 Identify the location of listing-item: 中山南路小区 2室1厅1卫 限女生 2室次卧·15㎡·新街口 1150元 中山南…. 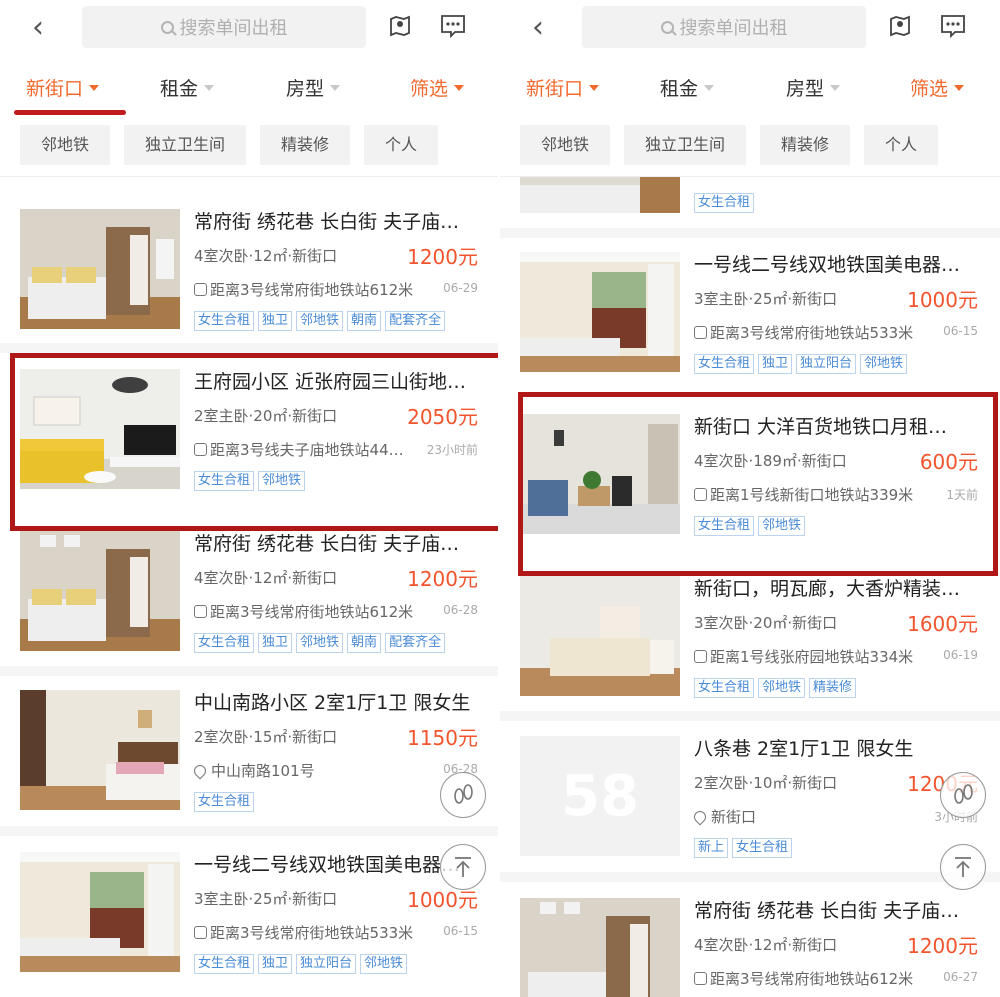
(250, 751).